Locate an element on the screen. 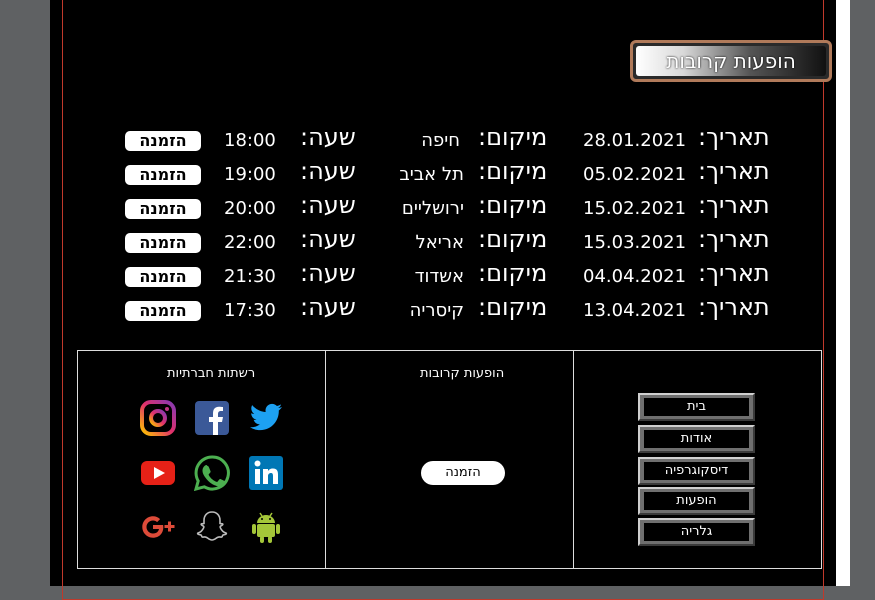 Image resolution: width=875 pixels, height=600 pixels. show-location: חיפה is located at coordinates (440, 140).